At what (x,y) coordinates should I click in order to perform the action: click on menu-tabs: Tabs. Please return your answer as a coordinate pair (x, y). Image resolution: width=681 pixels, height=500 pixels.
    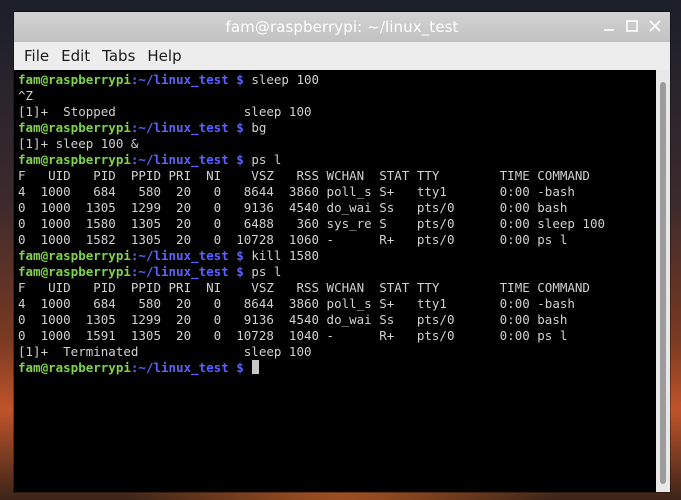
    Looking at the image, I should click on (118, 56).